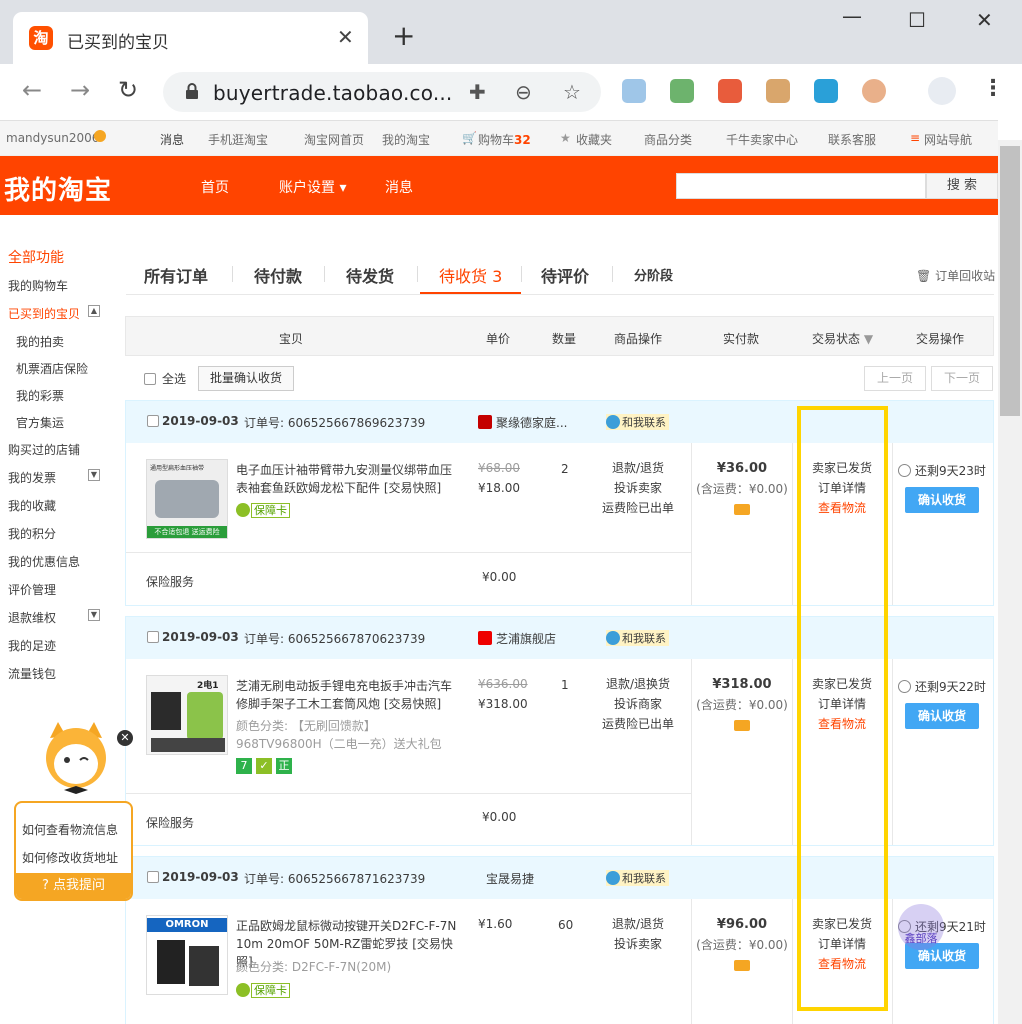  What do you see at coordinates (852, 139) in the screenshot?
I see `customer-service-link: 联系客服` at bounding box center [852, 139].